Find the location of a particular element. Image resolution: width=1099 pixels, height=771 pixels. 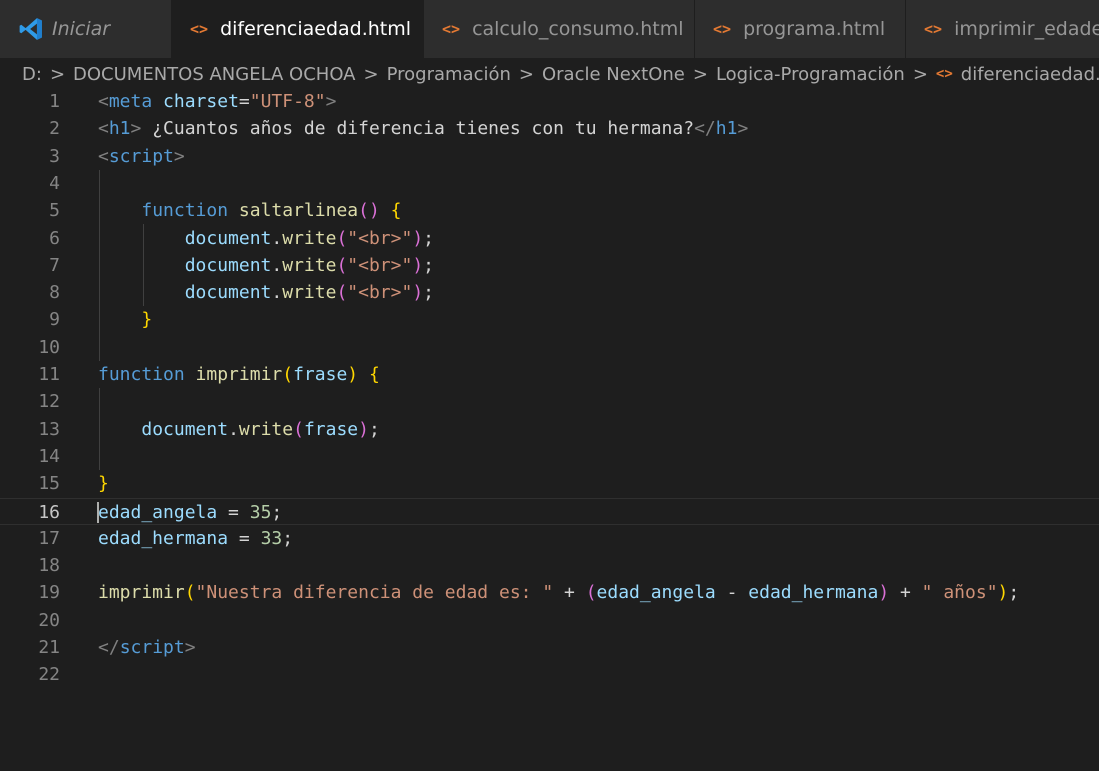

tab-programa: <> programa.html is located at coordinates (800, 29).